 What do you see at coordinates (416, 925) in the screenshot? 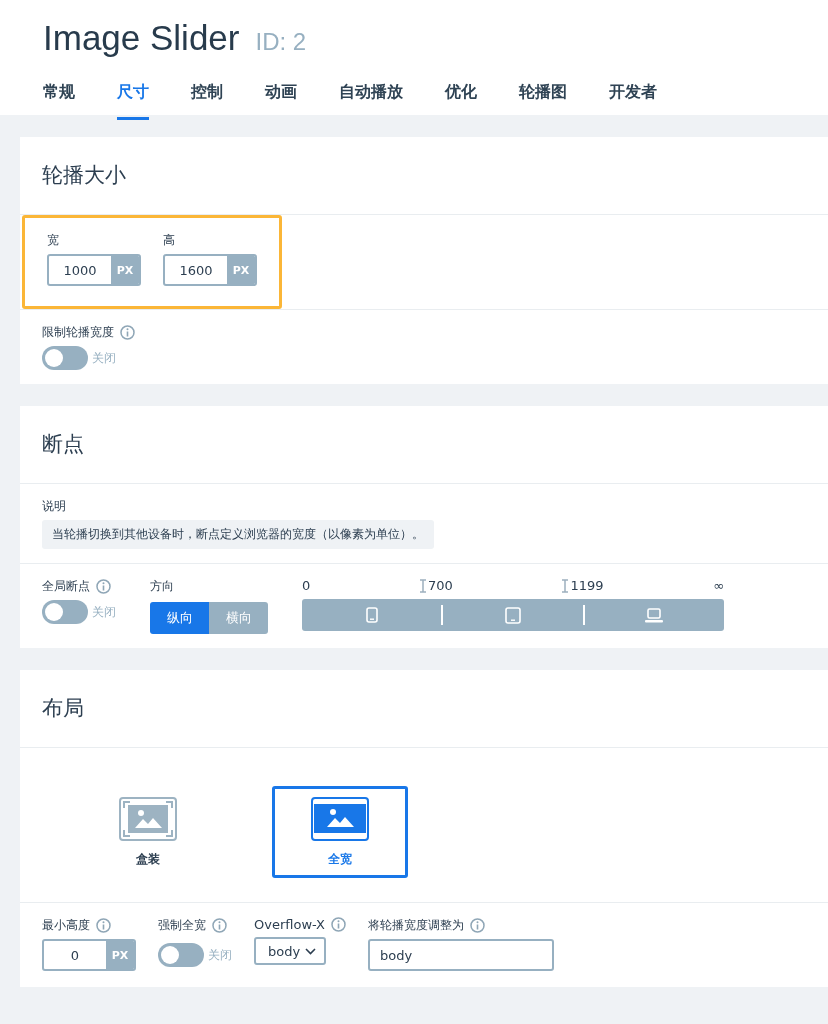
I see `field-label: 将轮播宽度调整为` at bounding box center [416, 925].